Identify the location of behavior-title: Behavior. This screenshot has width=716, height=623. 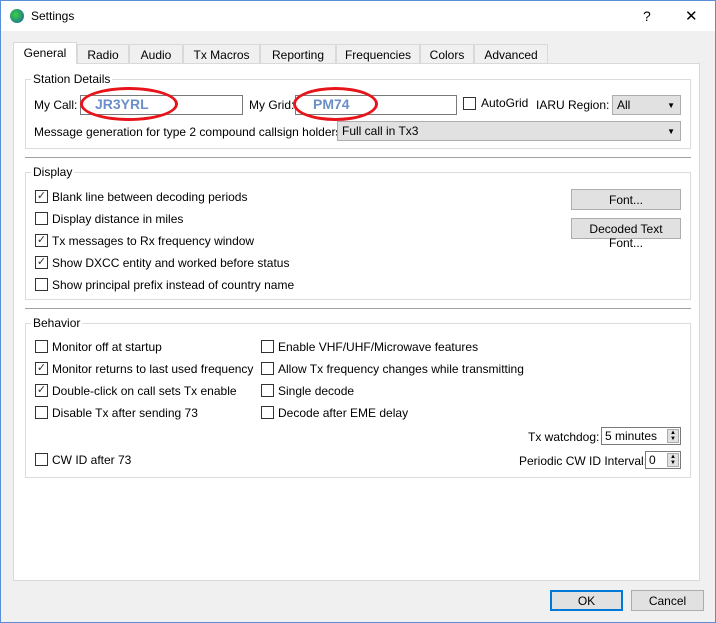
(57, 323).